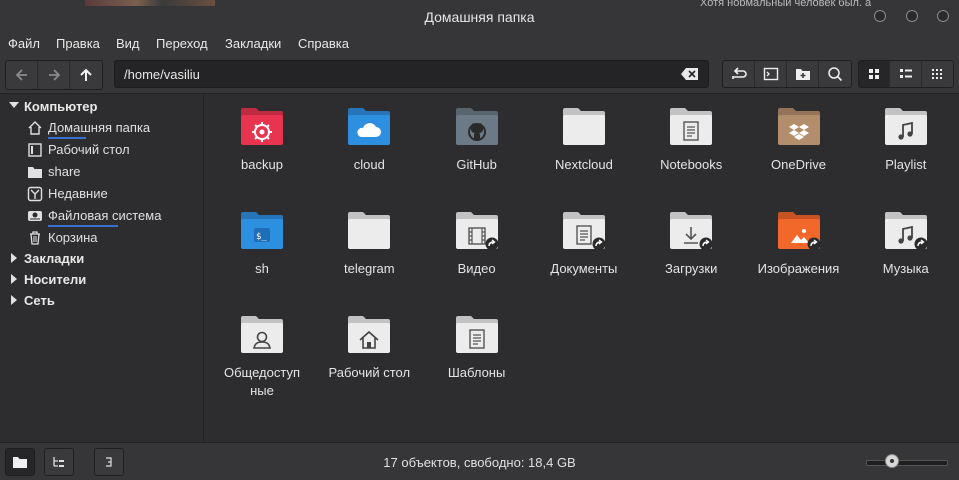 The height and width of the screenshot is (480, 959). What do you see at coordinates (24, 43) in the screenshot?
I see `menu-file: Файл` at bounding box center [24, 43].